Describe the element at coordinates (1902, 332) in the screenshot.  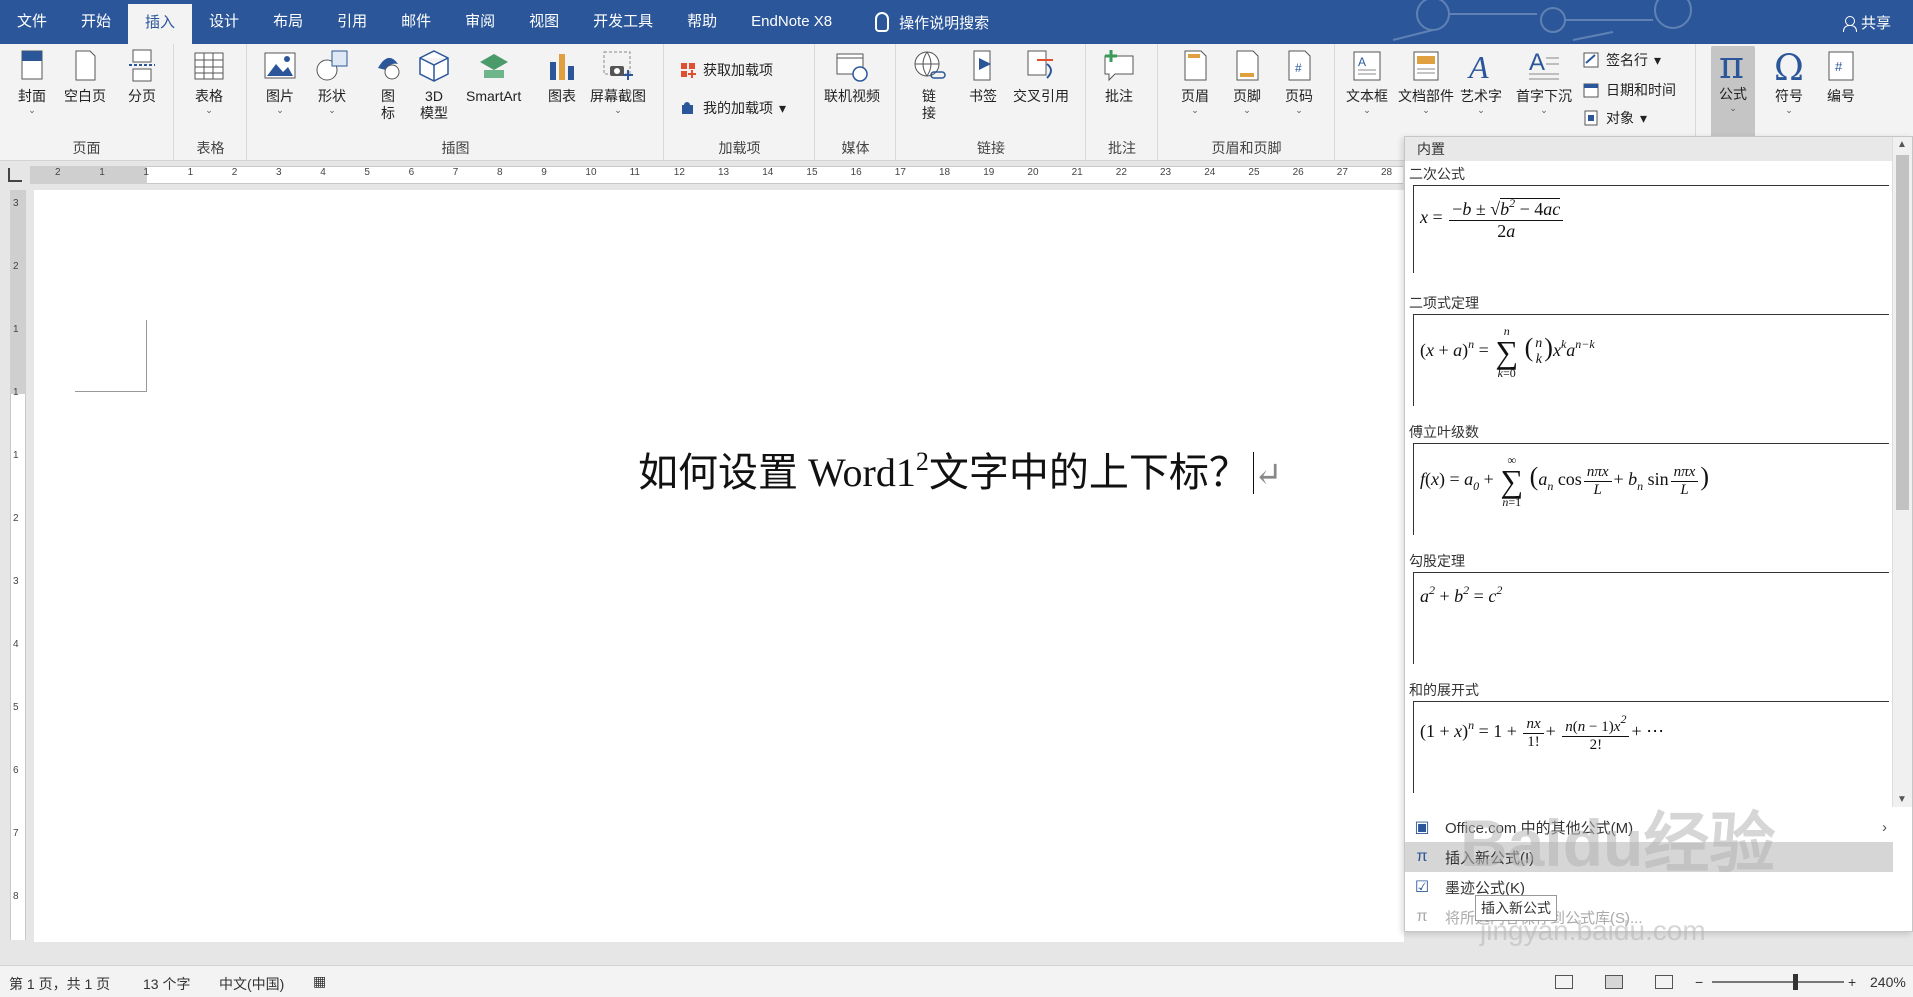
I see `scroll-thumb` at that location.